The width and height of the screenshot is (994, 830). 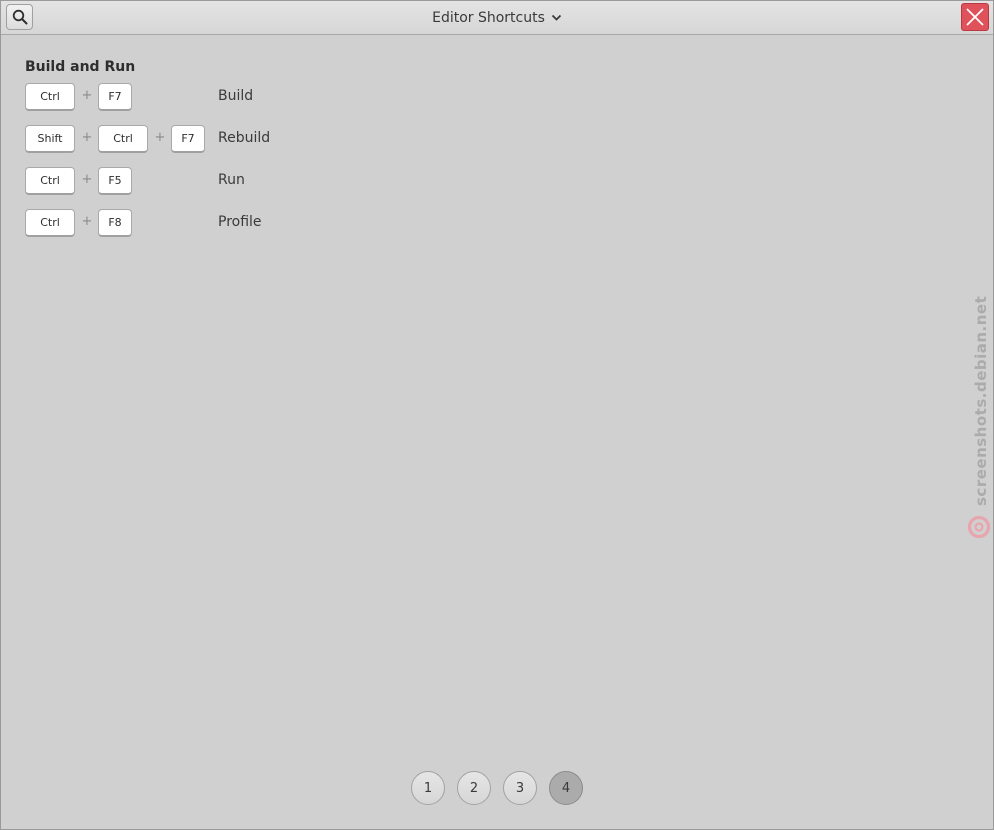 What do you see at coordinates (244, 138) in the screenshot?
I see `shortcut-action: Rebuild` at bounding box center [244, 138].